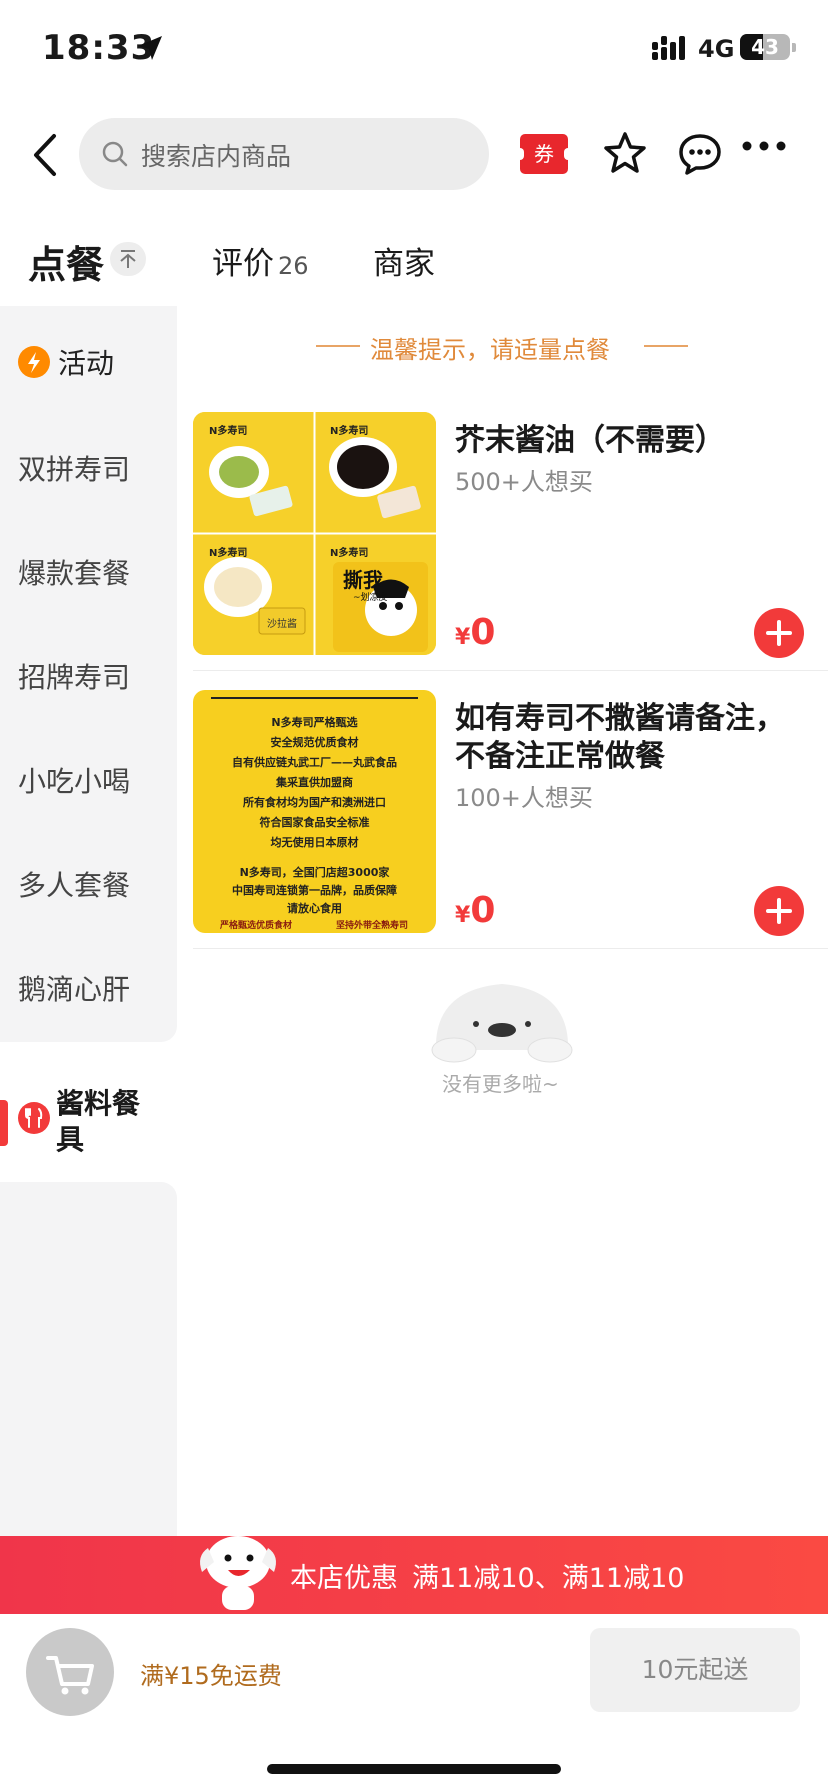 This screenshot has width=828, height=1792. Describe the element at coordinates (314, 722) in the screenshot. I see `image-line: N多寿司严格甄选` at that location.